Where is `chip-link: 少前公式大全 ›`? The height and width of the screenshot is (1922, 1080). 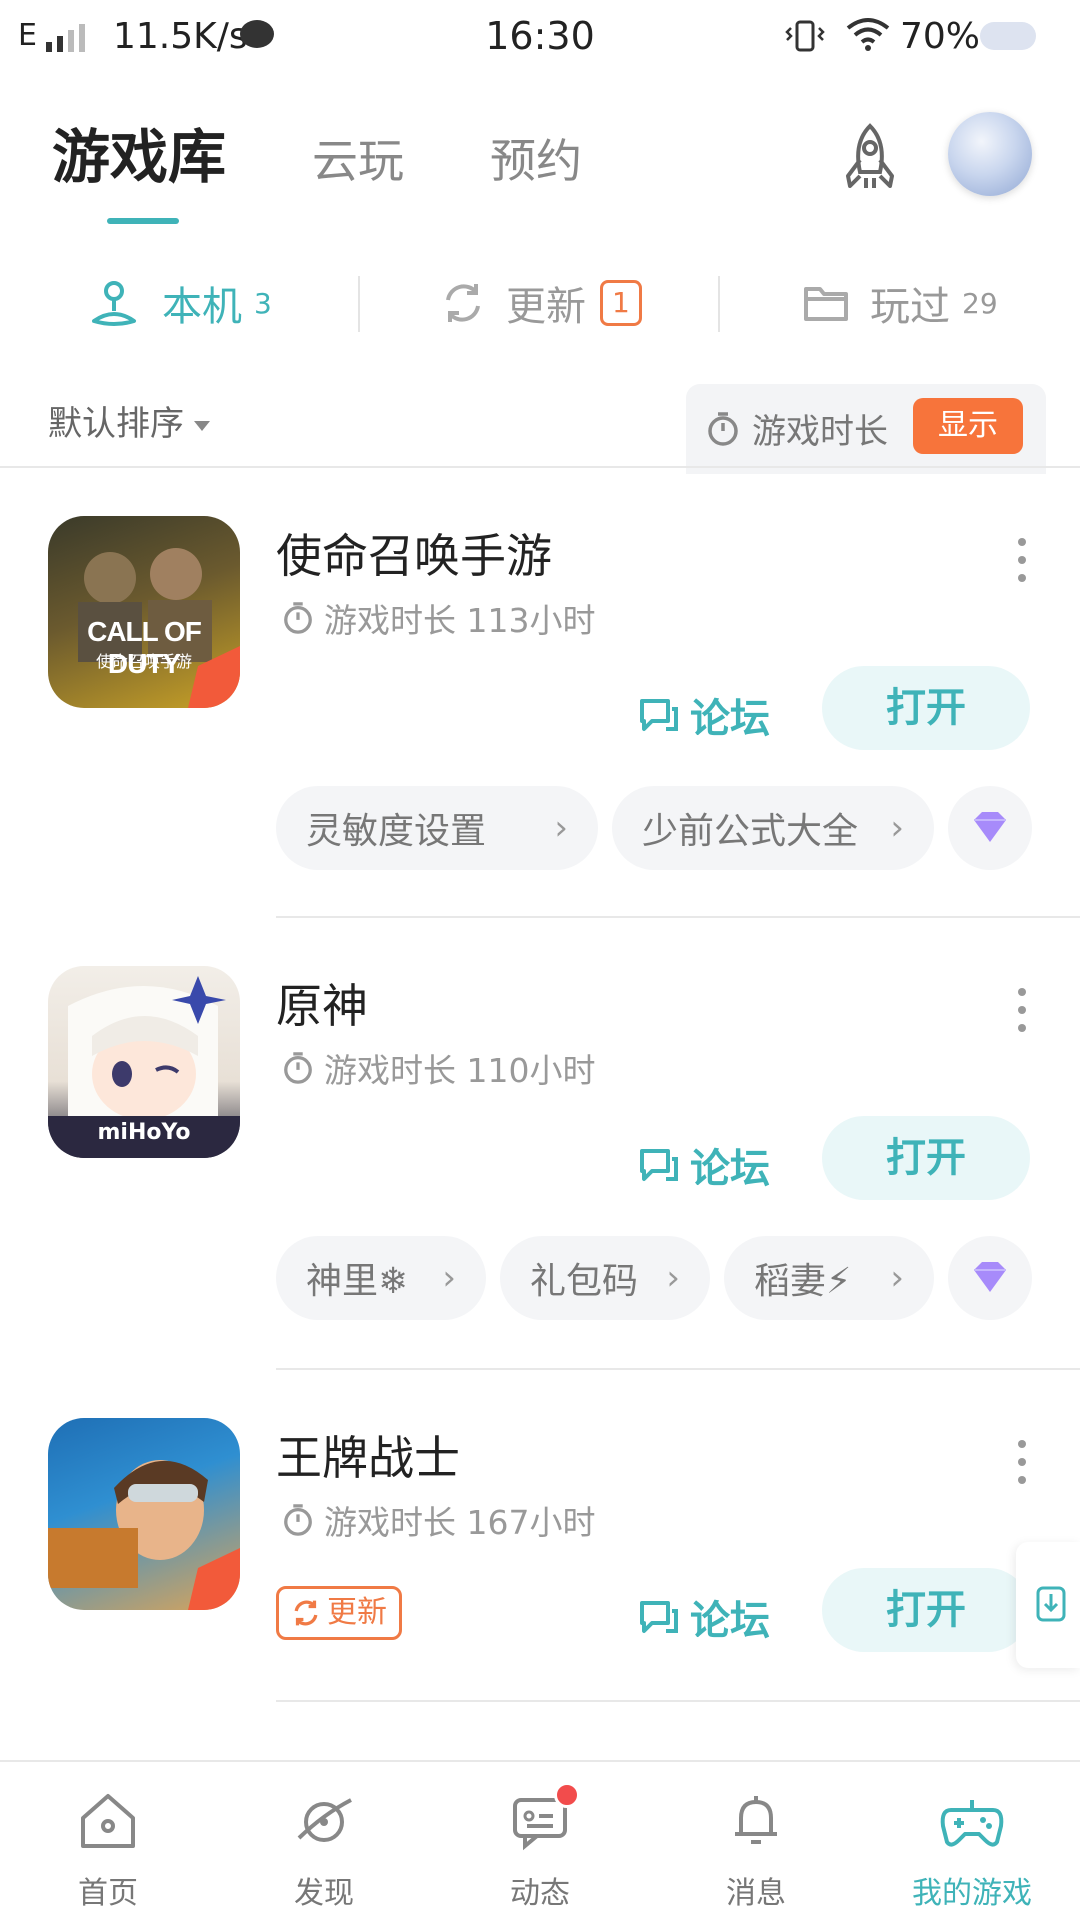
chip-link: 少前公式大全 › is located at coordinates (773, 828).